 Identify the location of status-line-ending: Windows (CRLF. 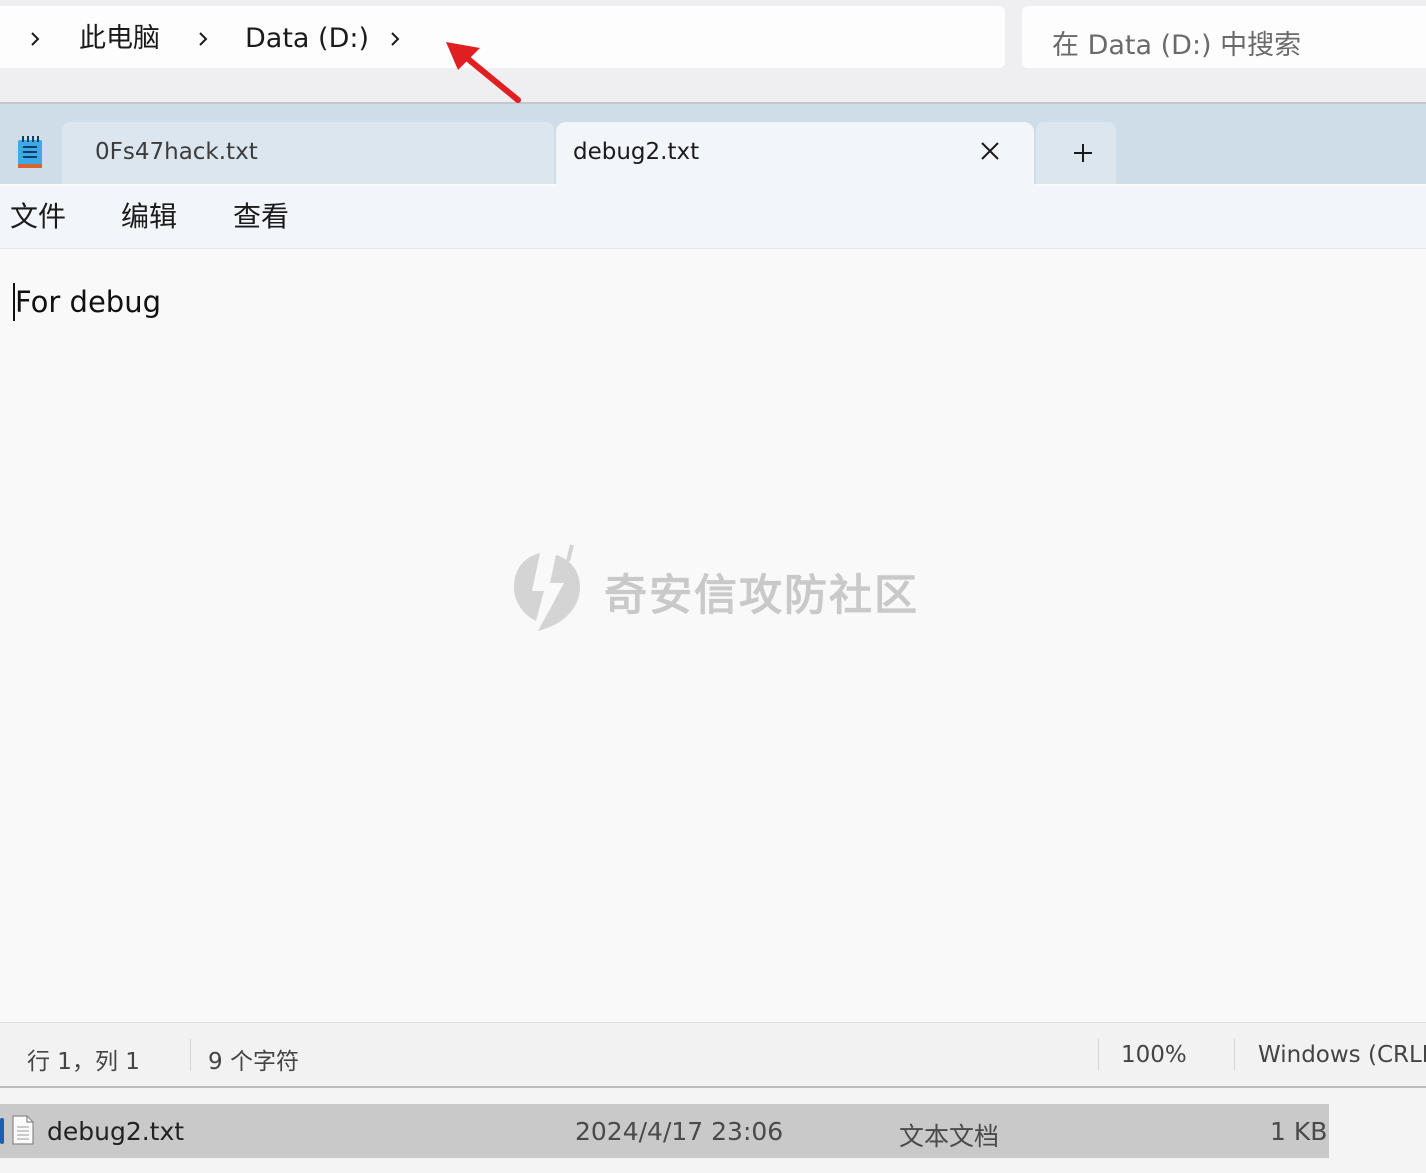
(1342, 1055).